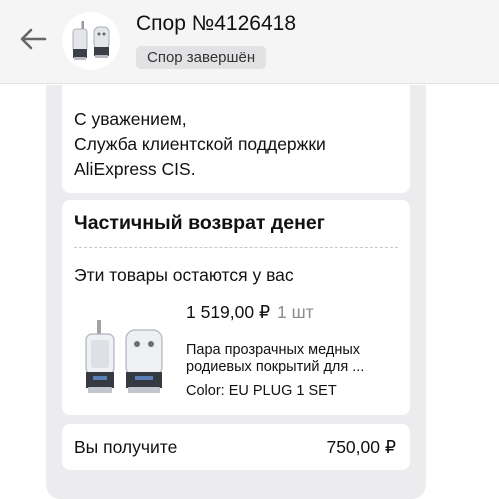 This screenshot has width=499, height=499. What do you see at coordinates (361, 447) in the screenshot?
I see `total-value: 750,00 ₽` at bounding box center [361, 447].